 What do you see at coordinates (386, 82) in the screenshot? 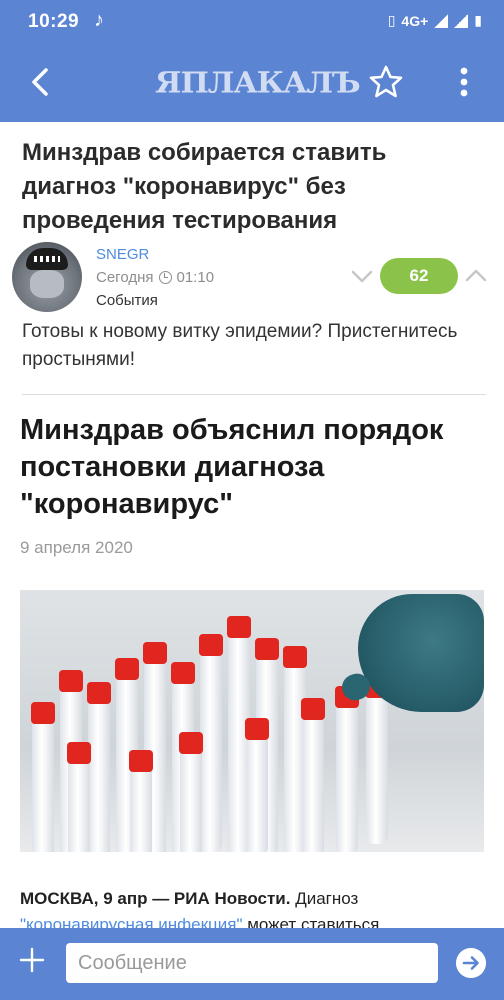
I see `star-icon` at bounding box center [386, 82].